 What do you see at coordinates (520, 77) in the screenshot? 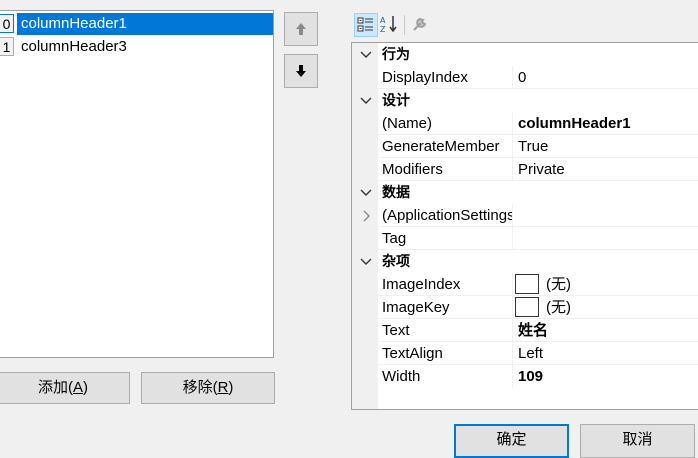
I see `property-value: 0` at bounding box center [520, 77].